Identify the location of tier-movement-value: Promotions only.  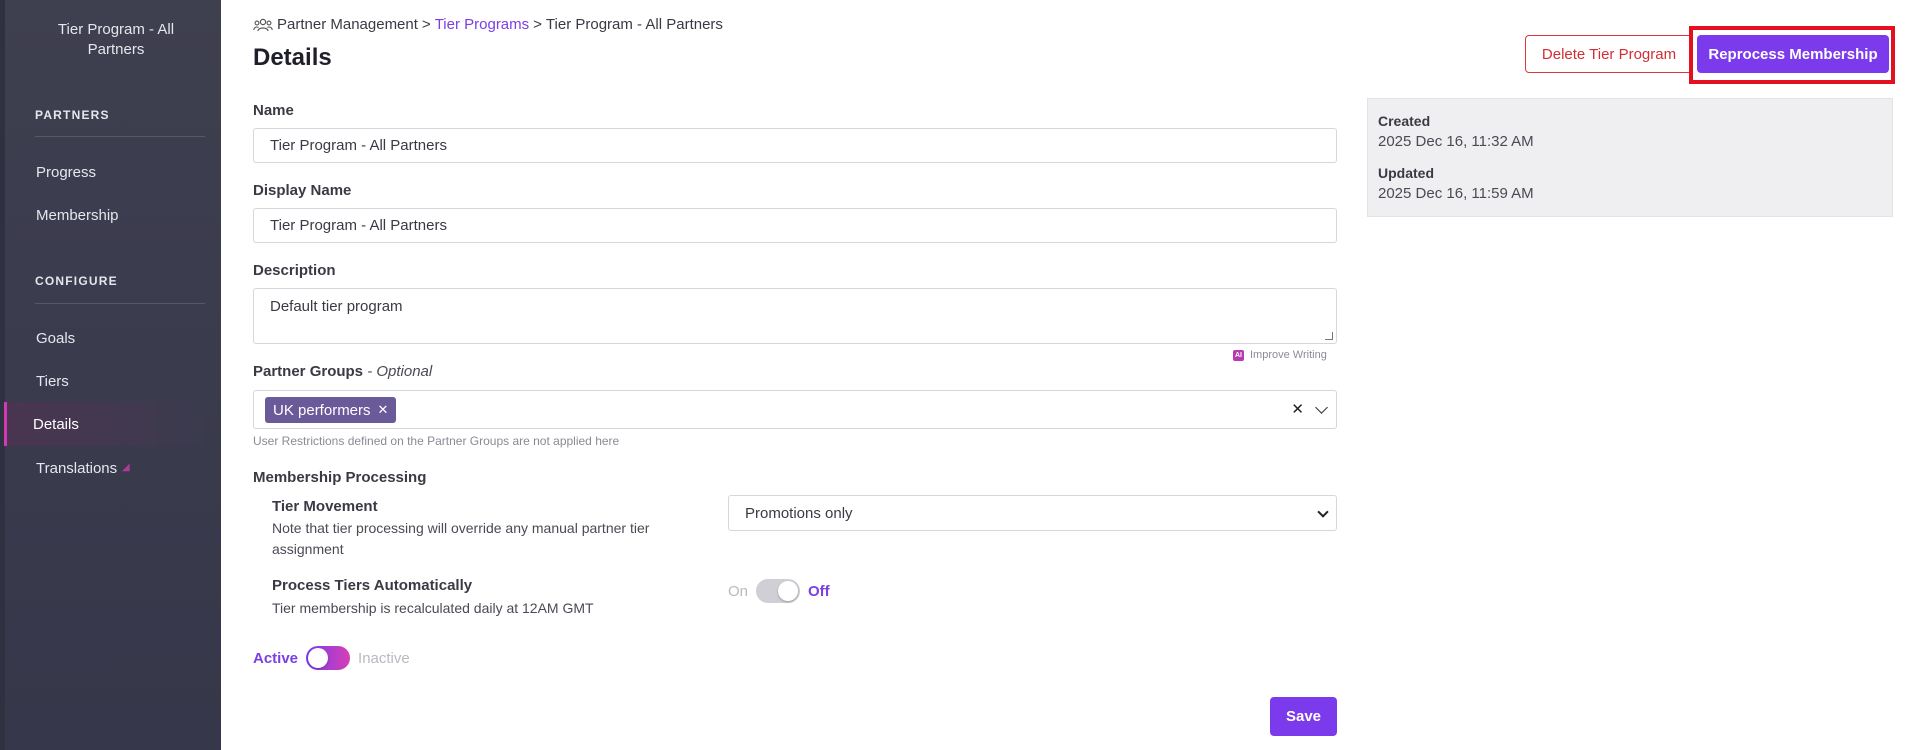
(799, 513).